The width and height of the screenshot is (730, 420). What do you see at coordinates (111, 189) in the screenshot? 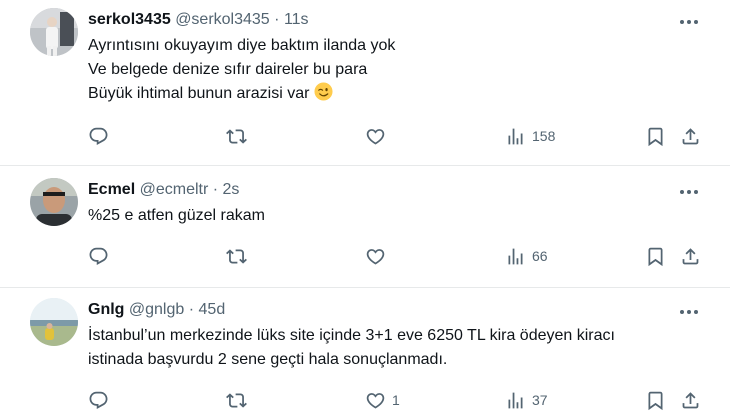
I see `display-name: Ecmel` at bounding box center [111, 189].